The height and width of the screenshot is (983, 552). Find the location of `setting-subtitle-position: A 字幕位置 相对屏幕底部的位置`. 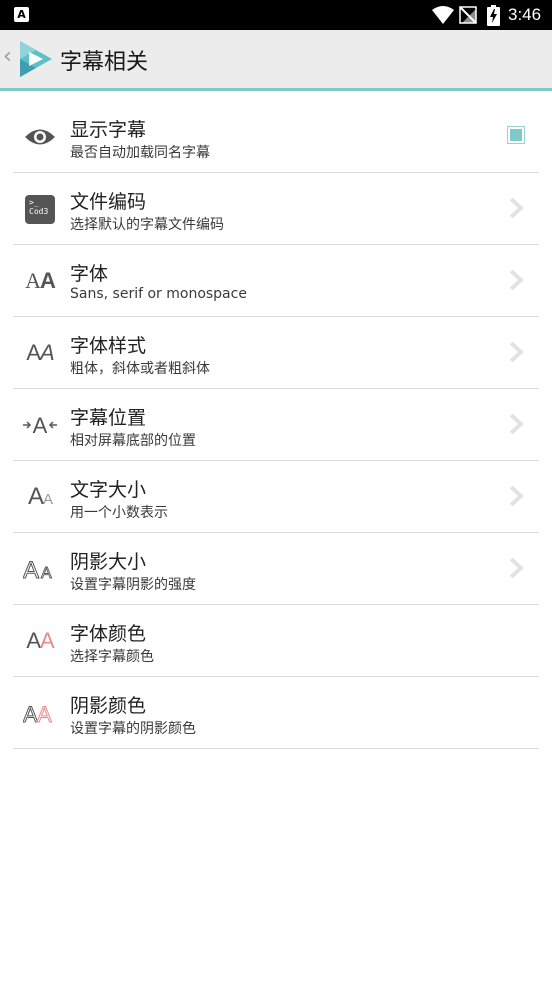

setting-subtitle-position: A 字幕位置 相对屏幕底部的位置 is located at coordinates (276, 425).